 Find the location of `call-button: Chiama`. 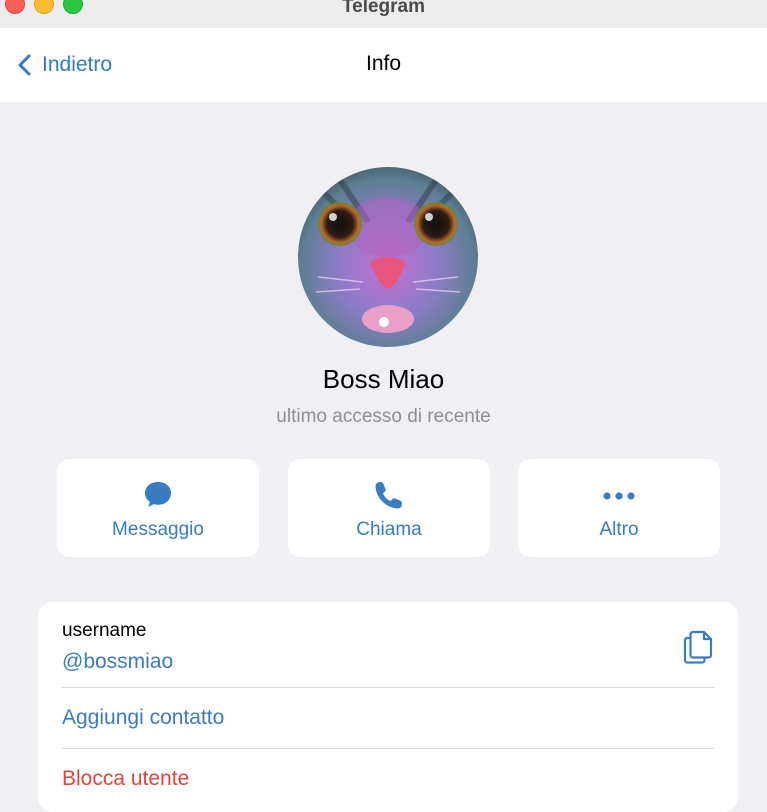

call-button: Chiama is located at coordinates (389, 508).